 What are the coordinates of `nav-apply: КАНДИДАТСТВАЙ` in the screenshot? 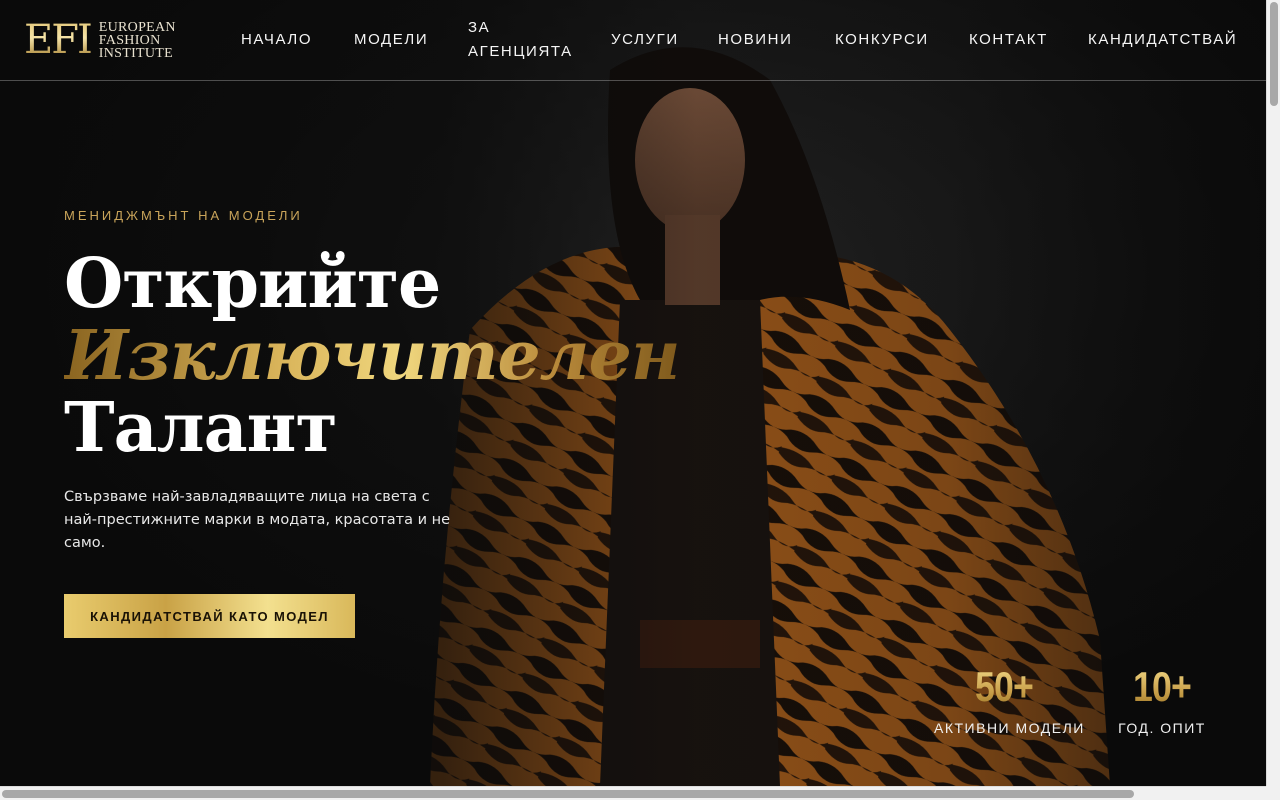 It's located at (1162, 40).